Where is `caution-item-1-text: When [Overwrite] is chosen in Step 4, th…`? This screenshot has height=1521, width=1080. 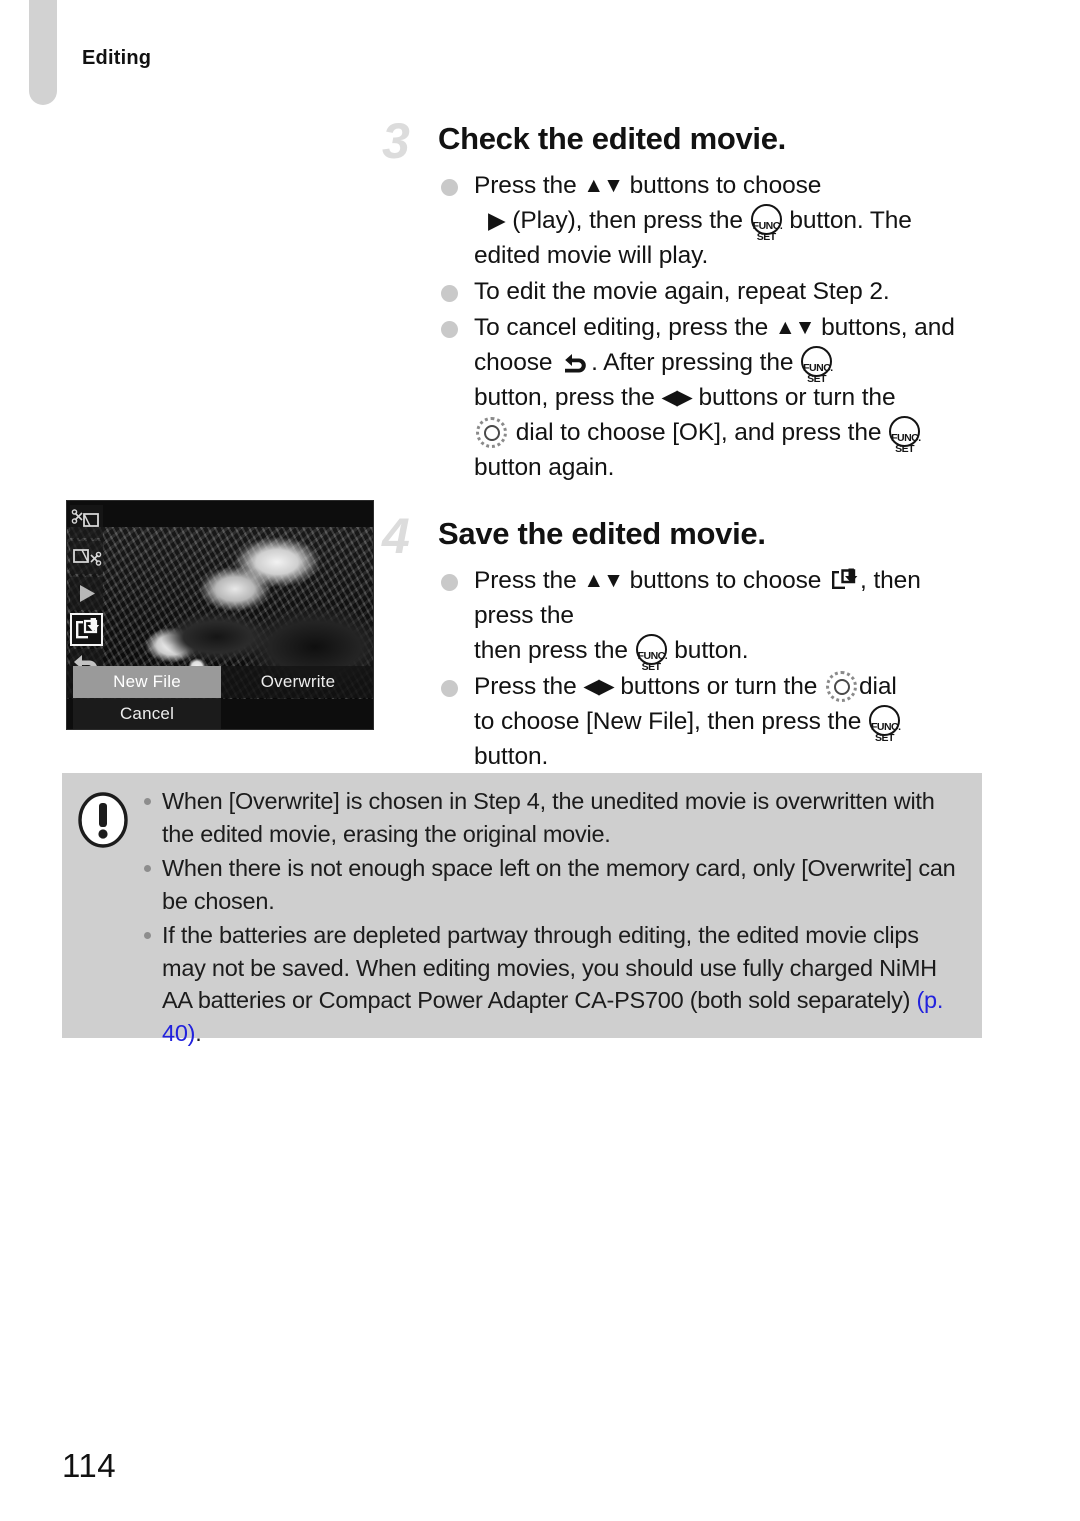
caution-item-1-text: When [Overwrite] is chosen in Step 4, th… is located at coordinates (548, 817).